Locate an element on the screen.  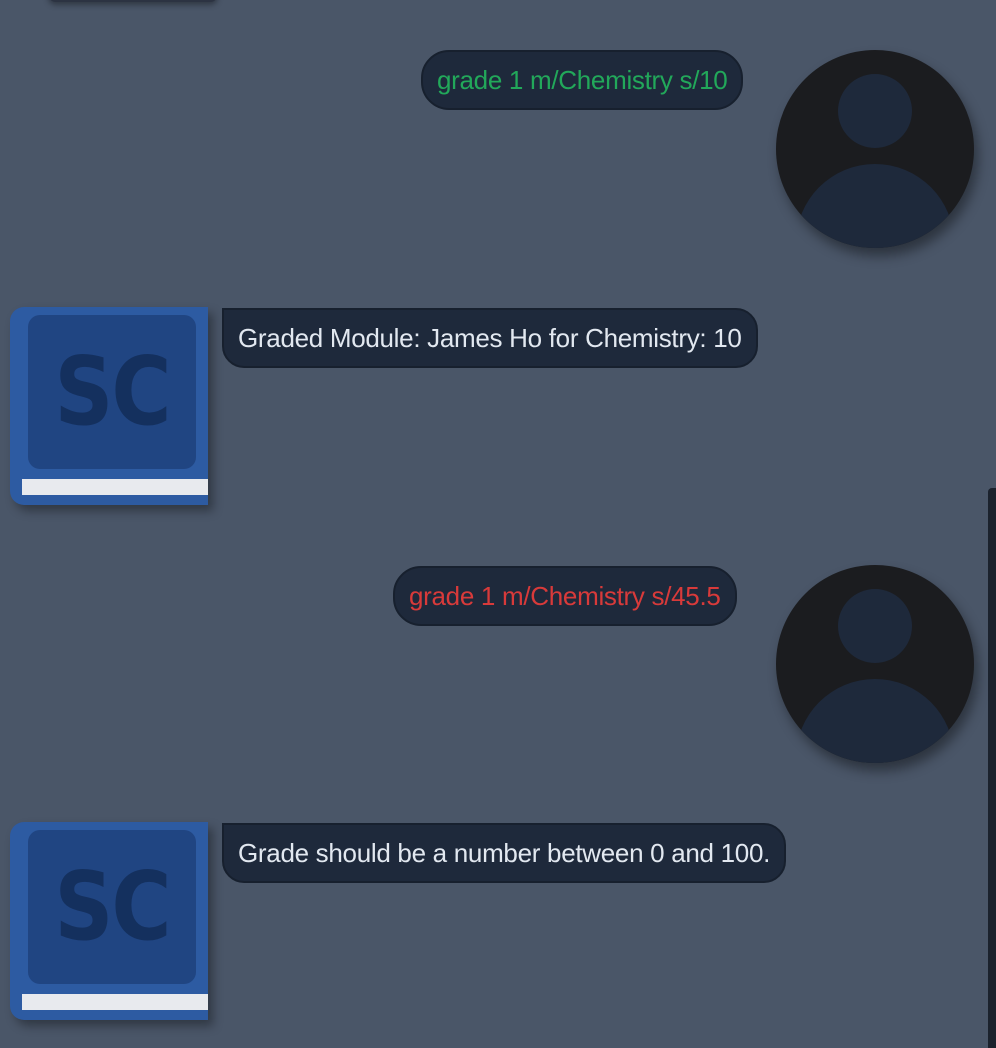
scrollbar is located at coordinates (992, 768).